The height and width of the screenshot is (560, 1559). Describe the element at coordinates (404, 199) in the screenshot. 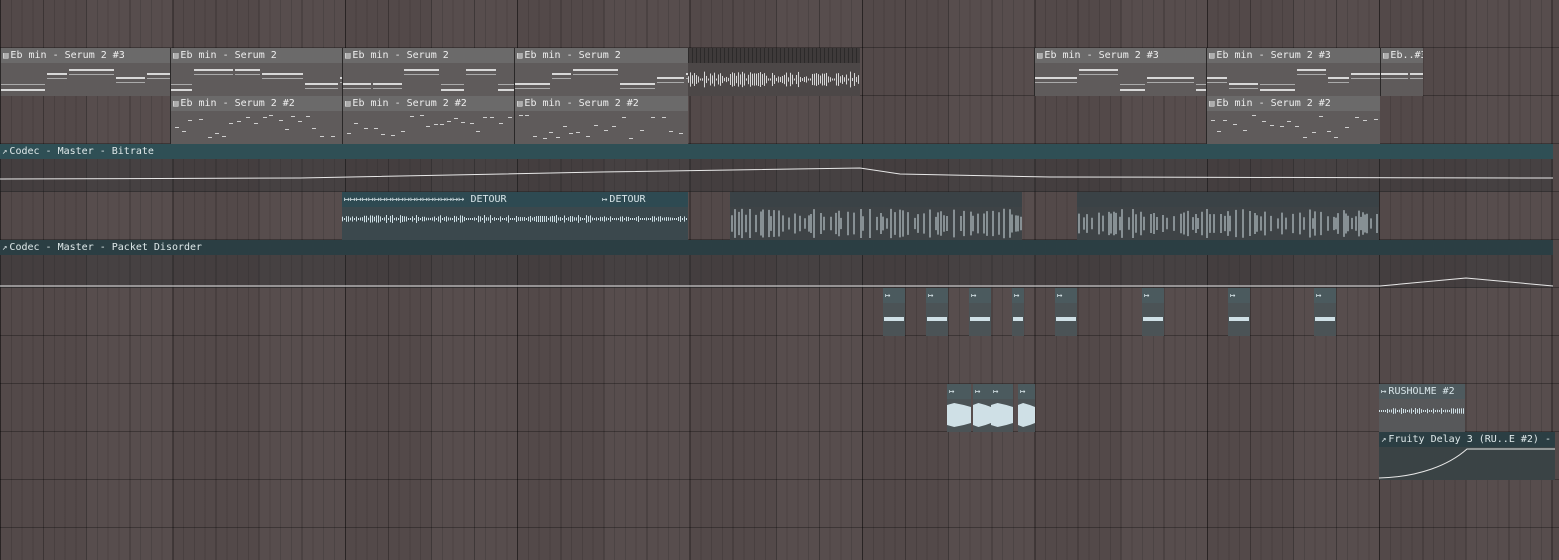

I see `slice-markers: ↦↦↦↦↦↦↦↦↦↦↦↦↦↦↦↦↦↦↦↦` at that location.